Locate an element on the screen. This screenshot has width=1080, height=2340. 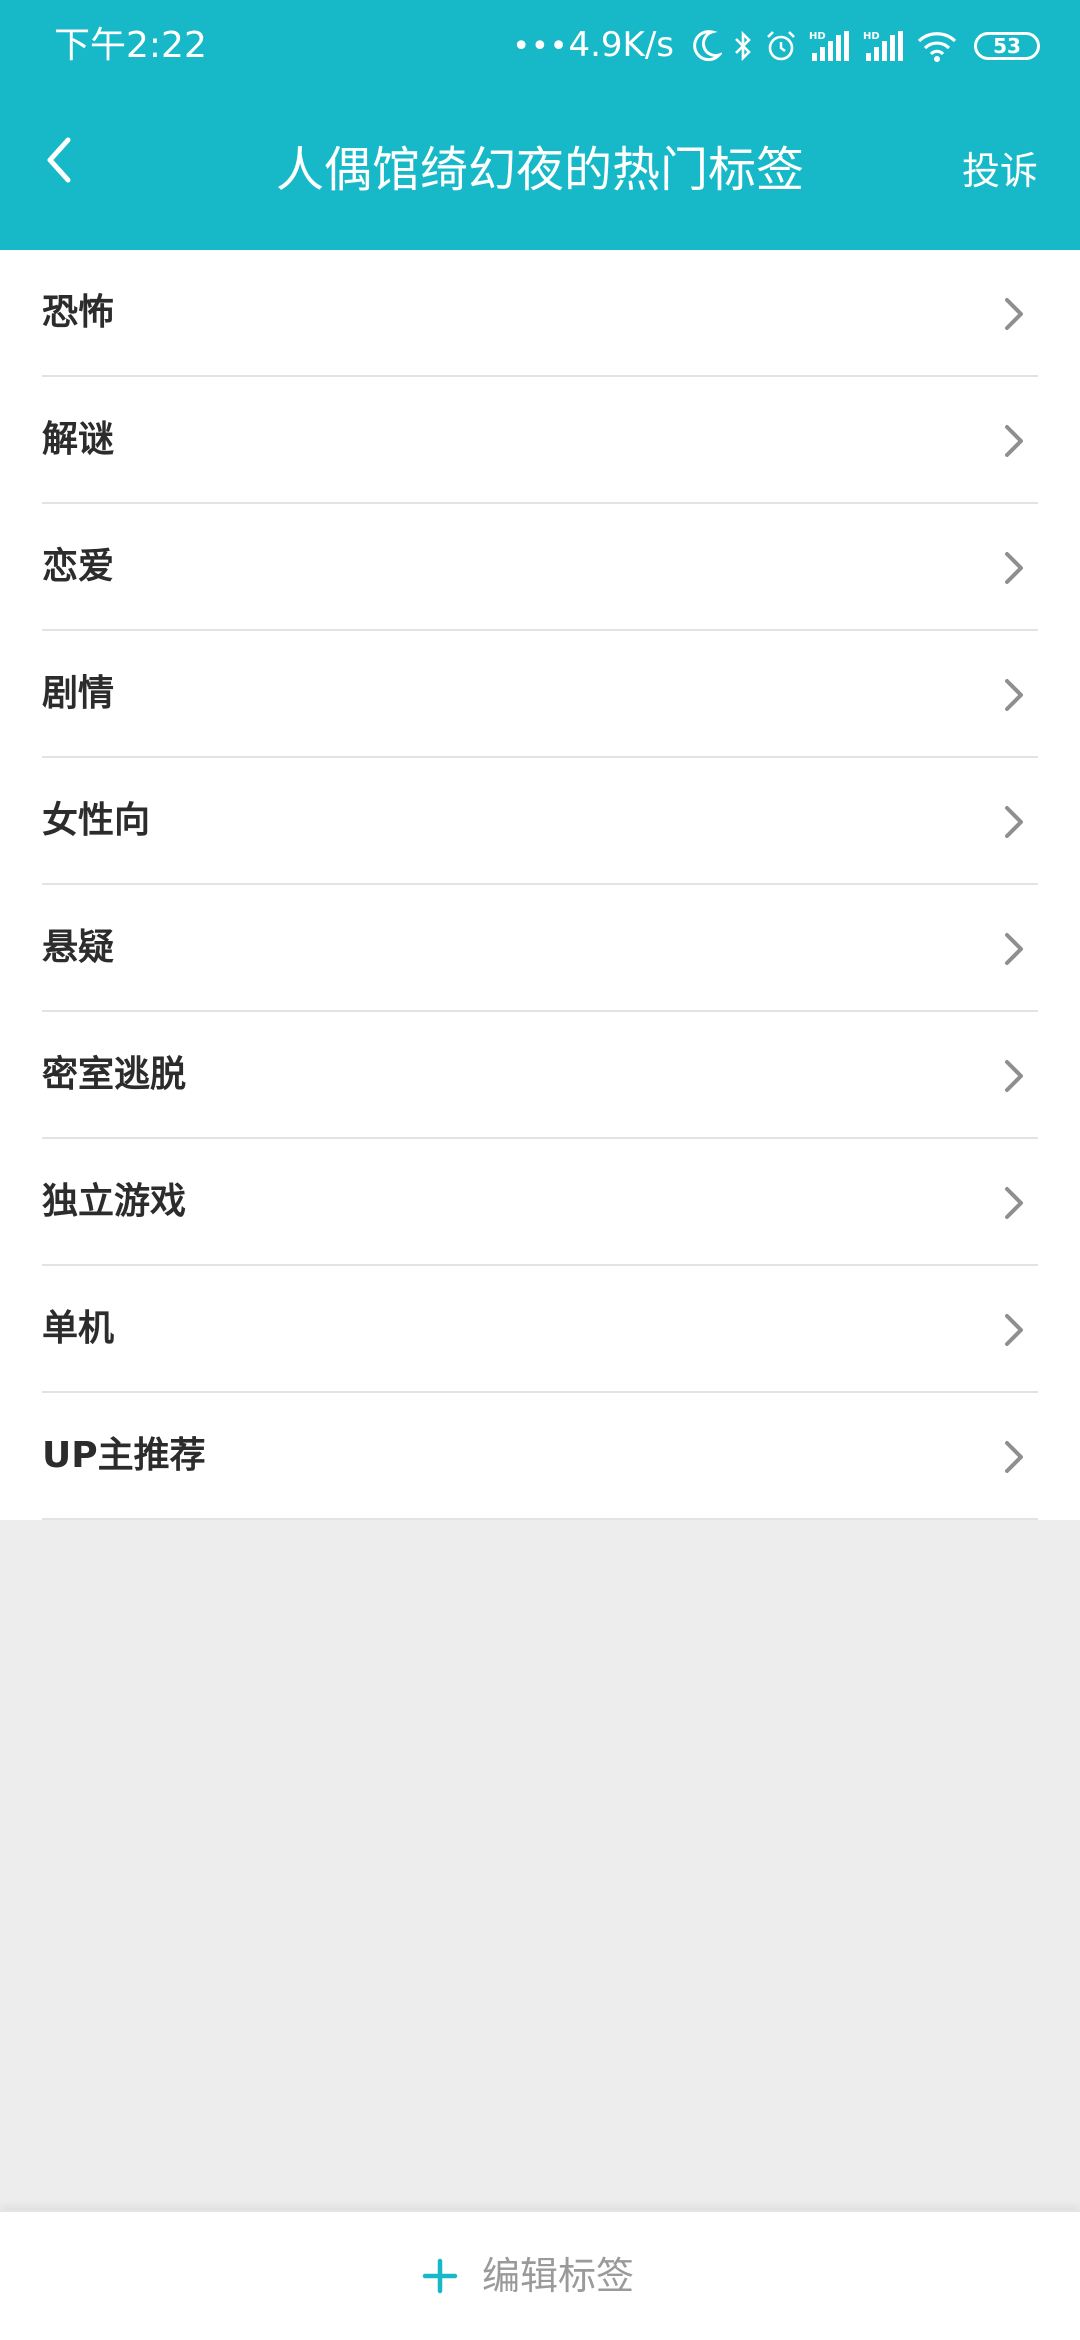
battery-level: 53 is located at coordinates (1007, 46).